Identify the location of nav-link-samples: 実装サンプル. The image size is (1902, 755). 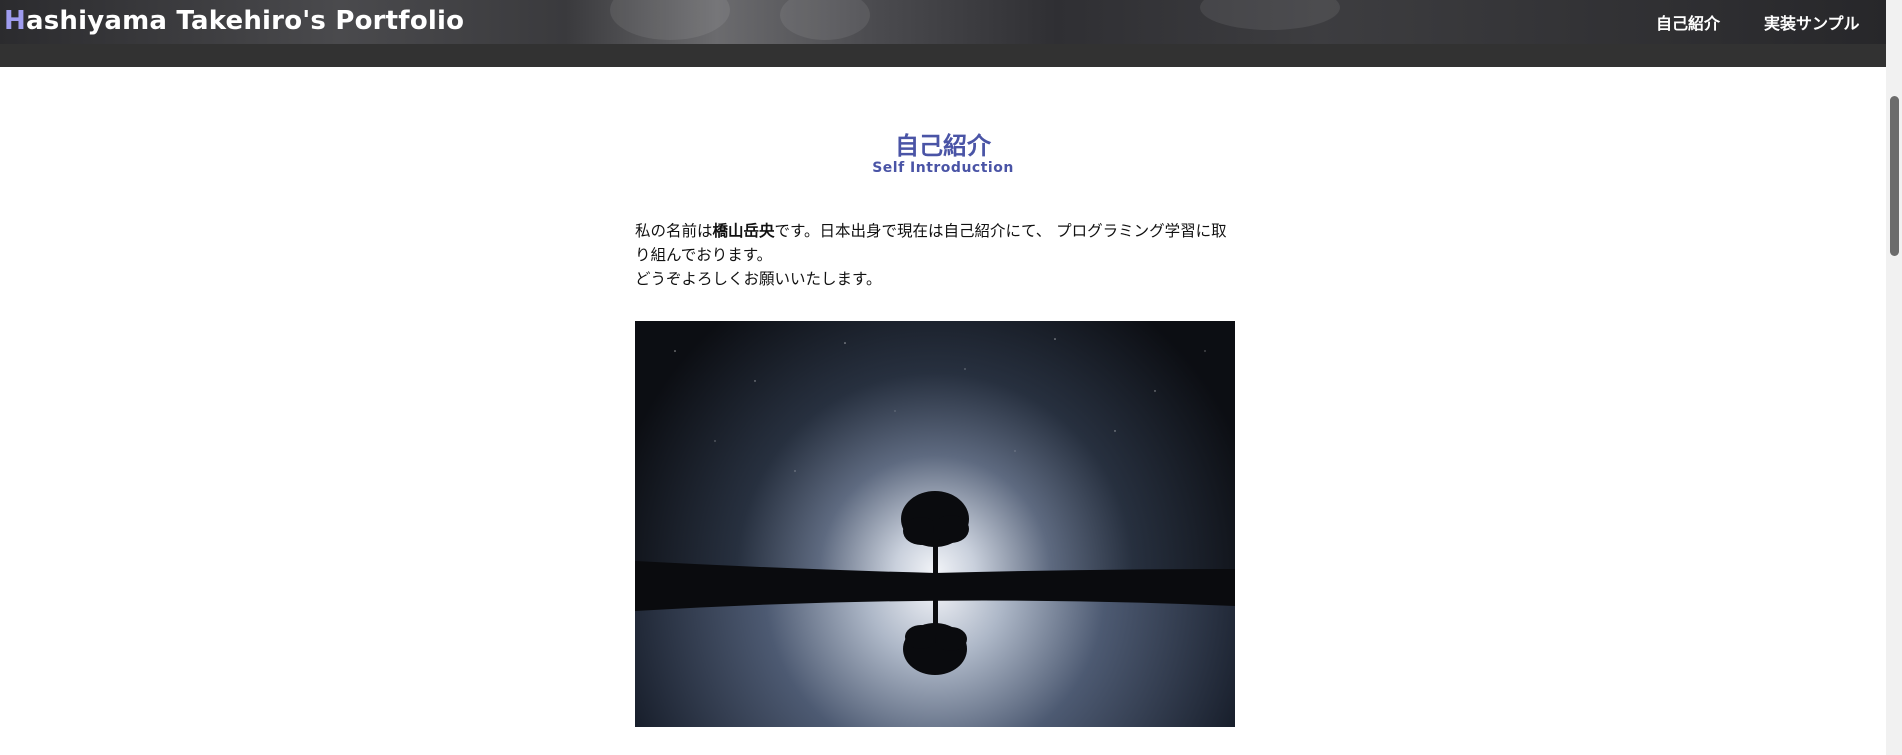
(1812, 22).